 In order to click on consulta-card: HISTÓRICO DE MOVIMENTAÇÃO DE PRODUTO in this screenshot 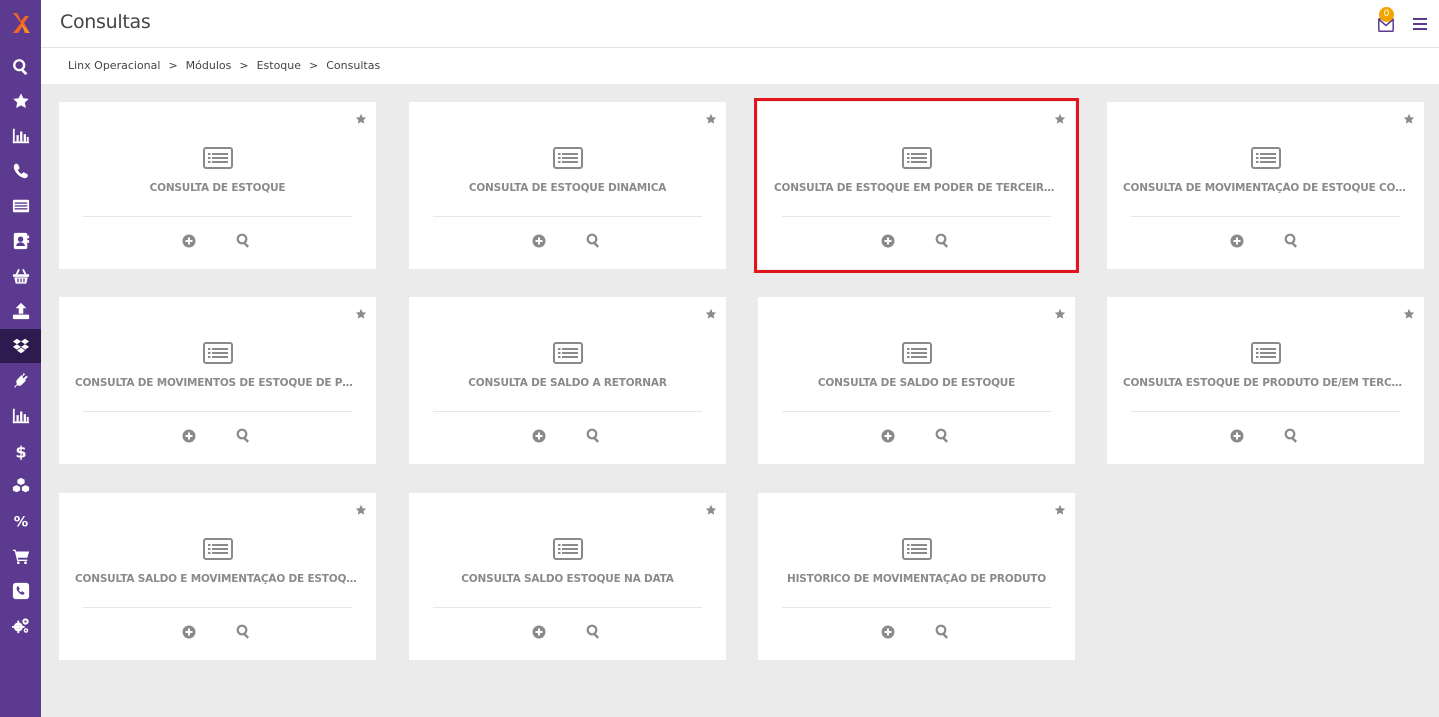, I will do `click(916, 576)`.